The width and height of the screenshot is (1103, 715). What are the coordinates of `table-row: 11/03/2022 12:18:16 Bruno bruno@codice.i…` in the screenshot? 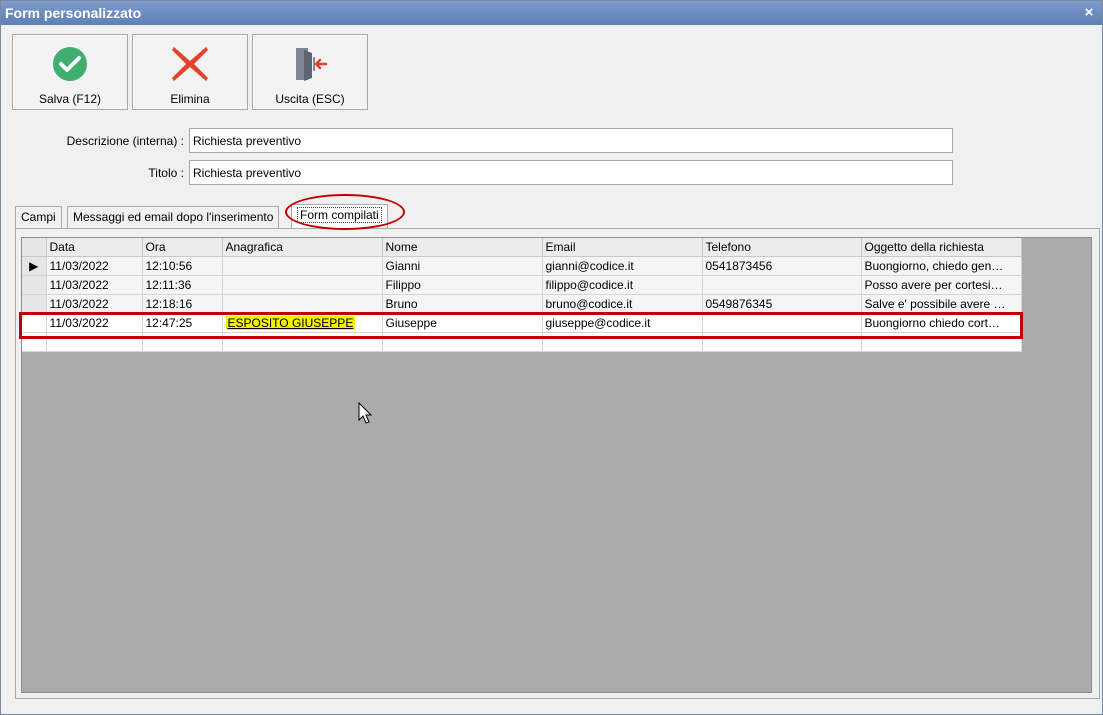 It's located at (522, 304).